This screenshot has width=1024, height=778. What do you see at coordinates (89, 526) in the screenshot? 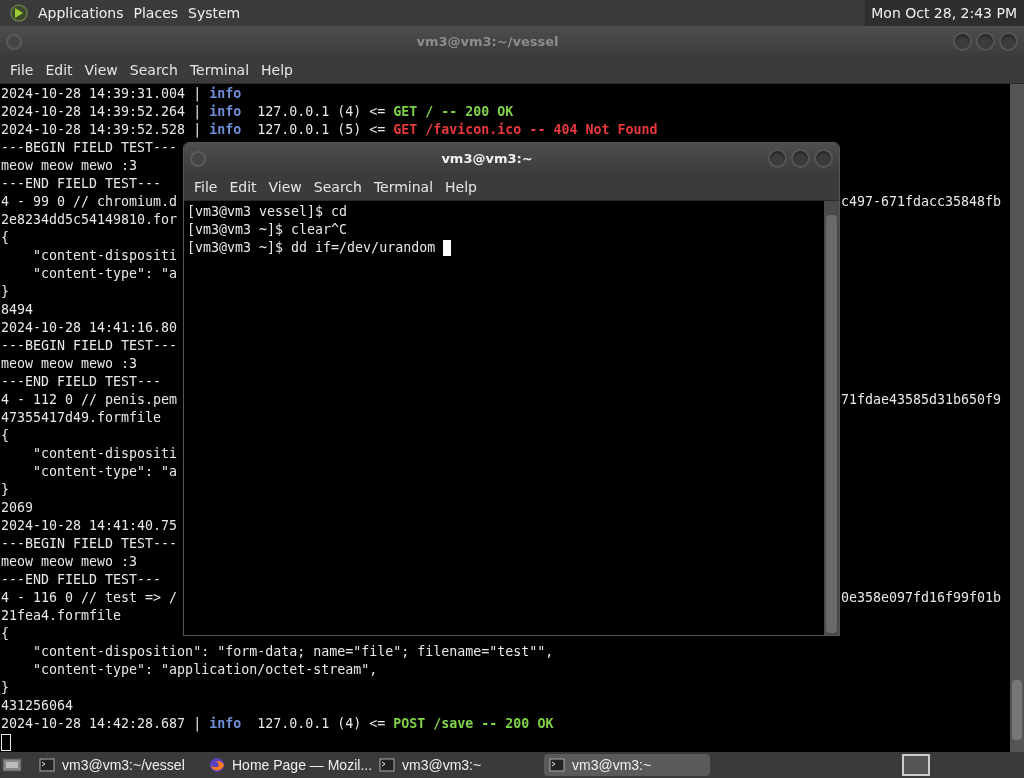
I see `terminal-line: 2024-10-28 14:41:40.75` at bounding box center [89, 526].